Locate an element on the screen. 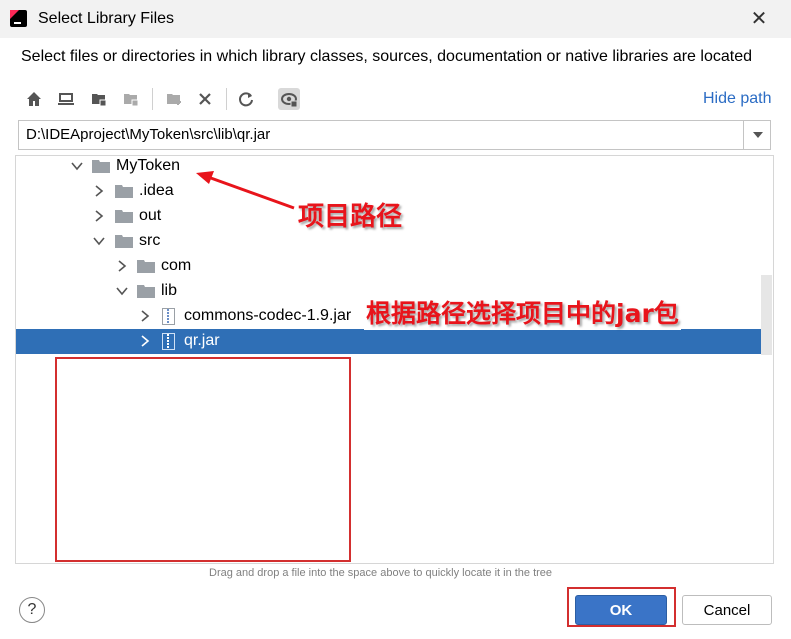  annotation-select-jar: 根据路径选择项目中的jar包 is located at coordinates (522, 312).